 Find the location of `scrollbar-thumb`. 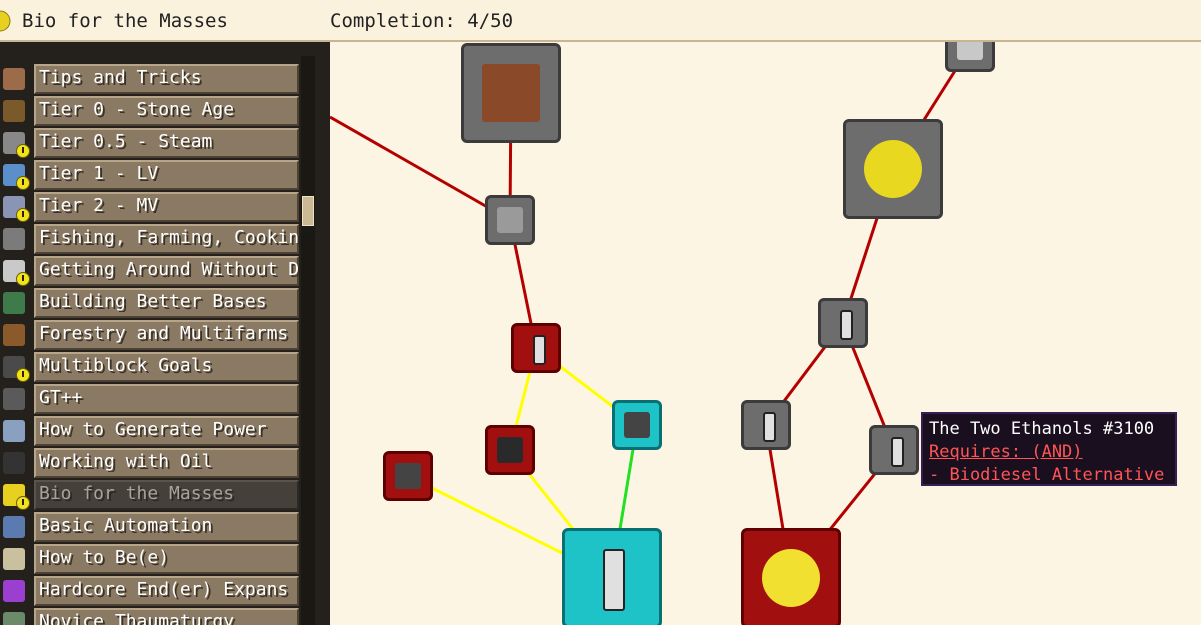

scrollbar-thumb is located at coordinates (308, 211).